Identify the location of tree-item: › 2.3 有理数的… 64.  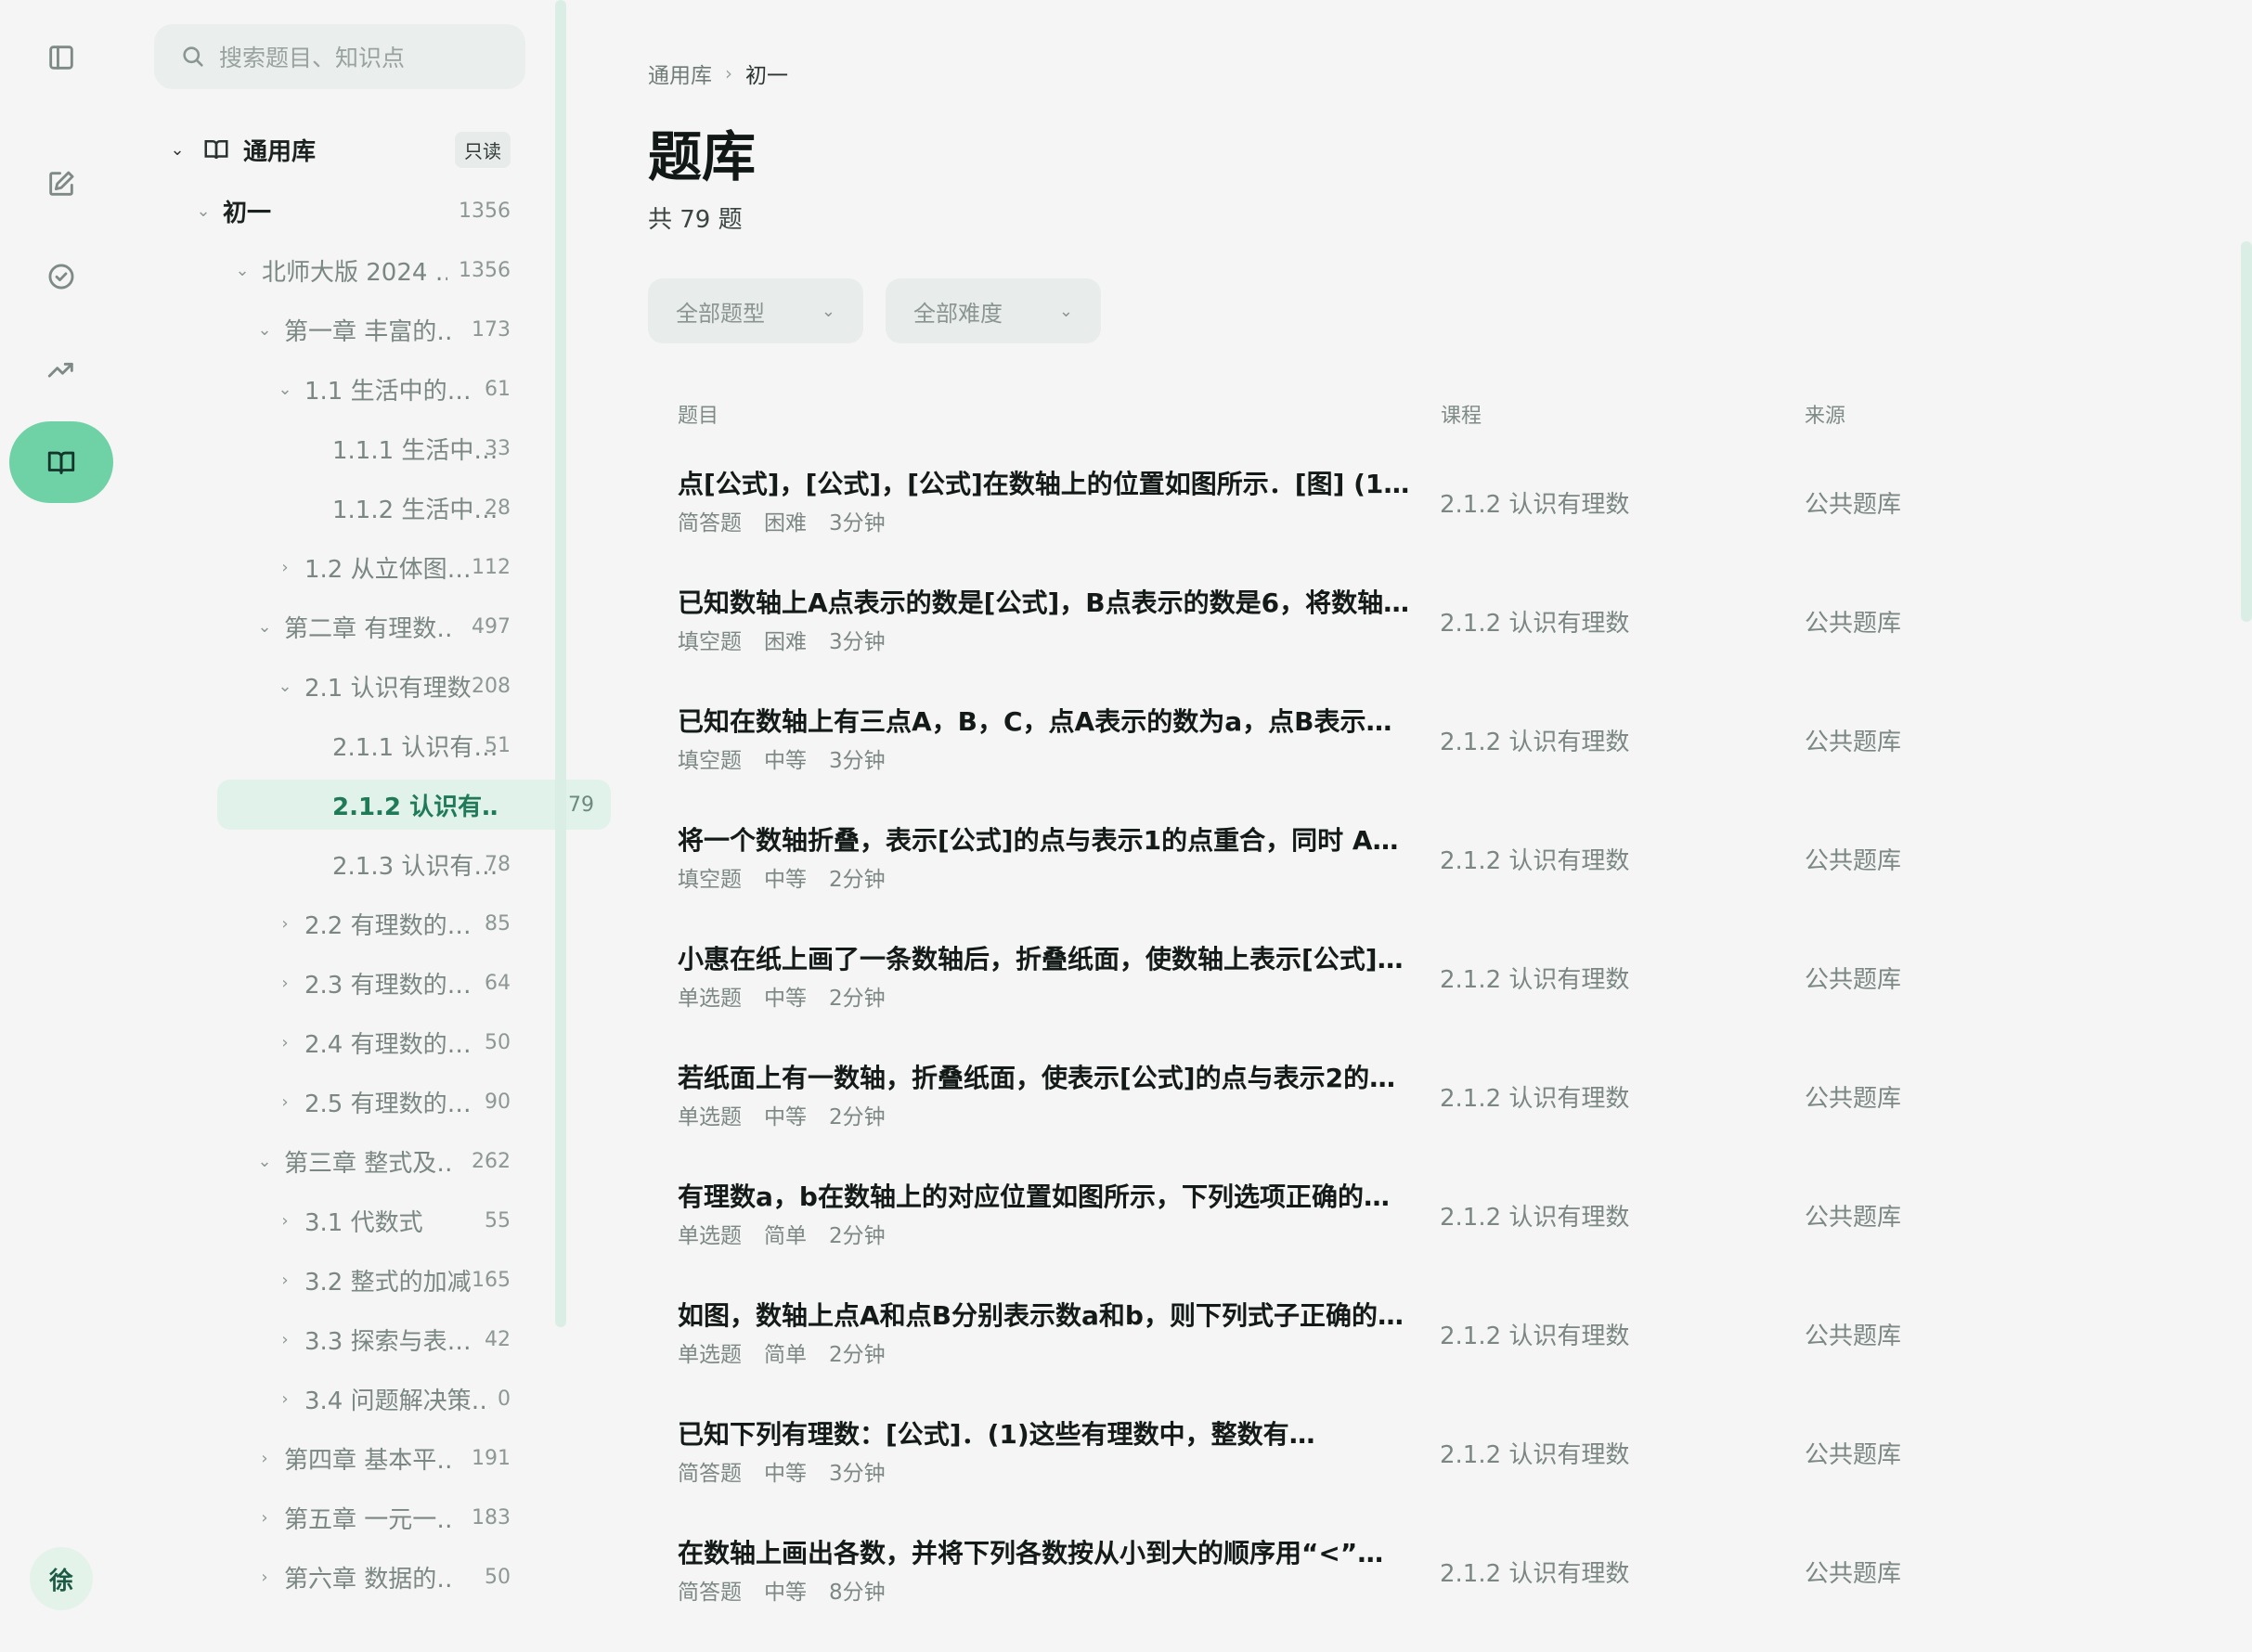
(393, 983).